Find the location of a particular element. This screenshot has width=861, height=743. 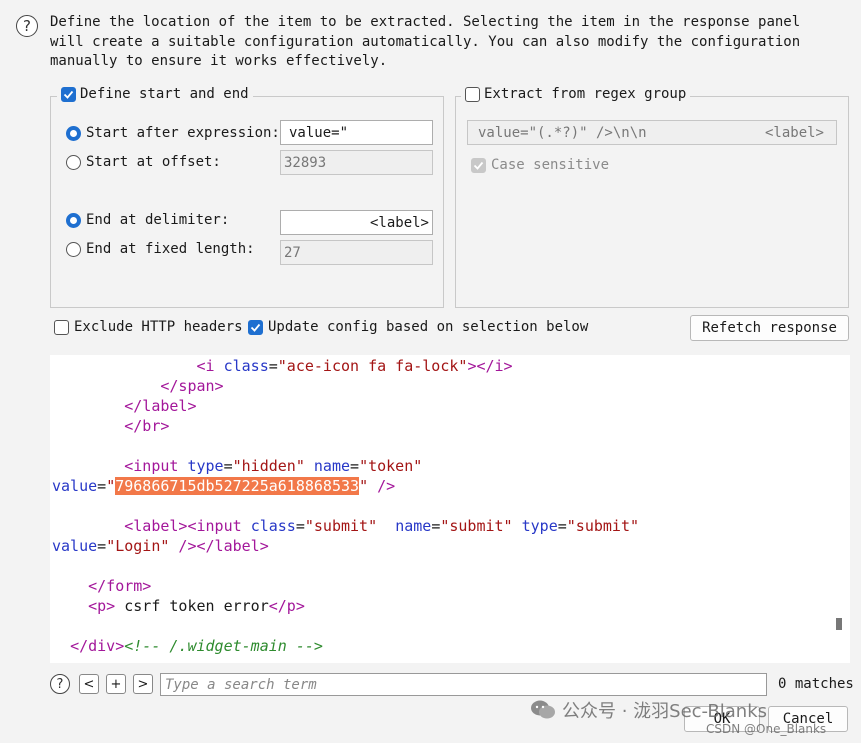

start-offset-option: Start at offset: is located at coordinates (143, 162).